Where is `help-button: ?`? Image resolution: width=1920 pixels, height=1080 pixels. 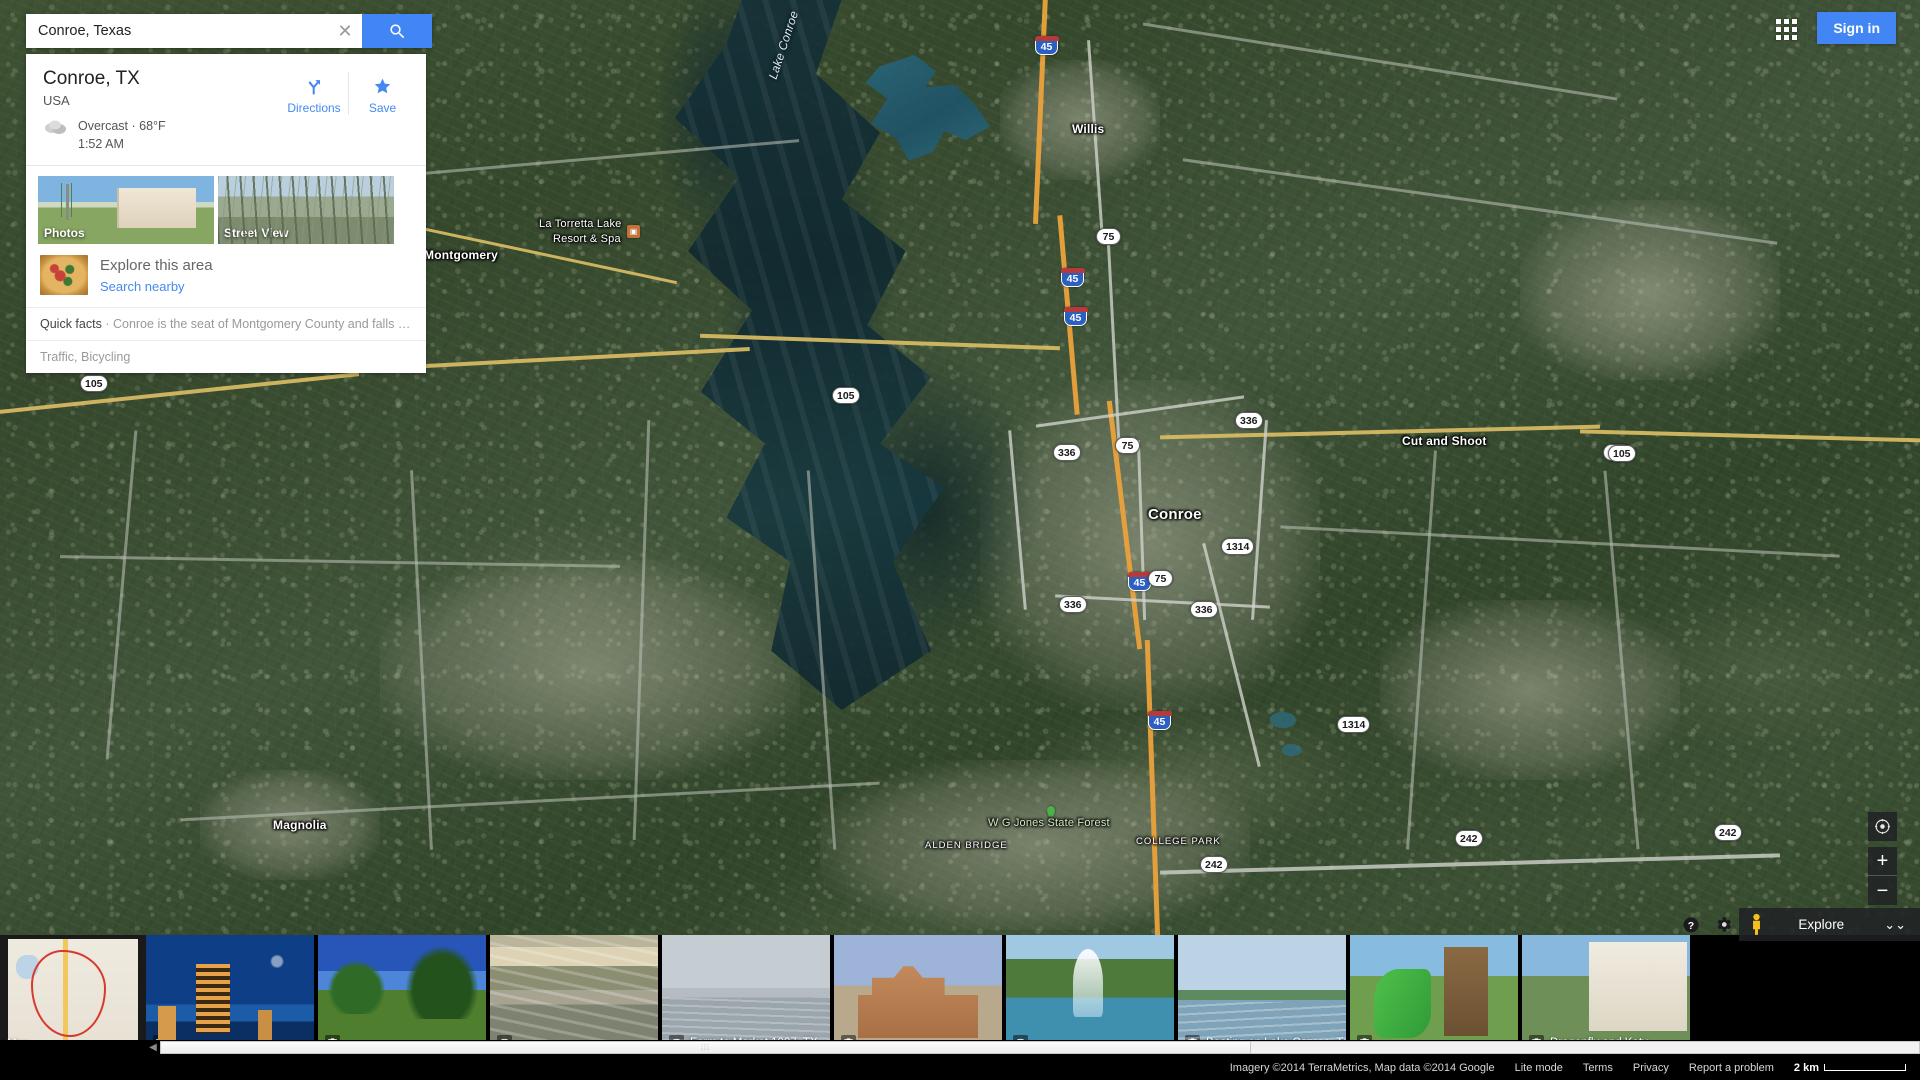
help-button: ? is located at coordinates (1691, 924).